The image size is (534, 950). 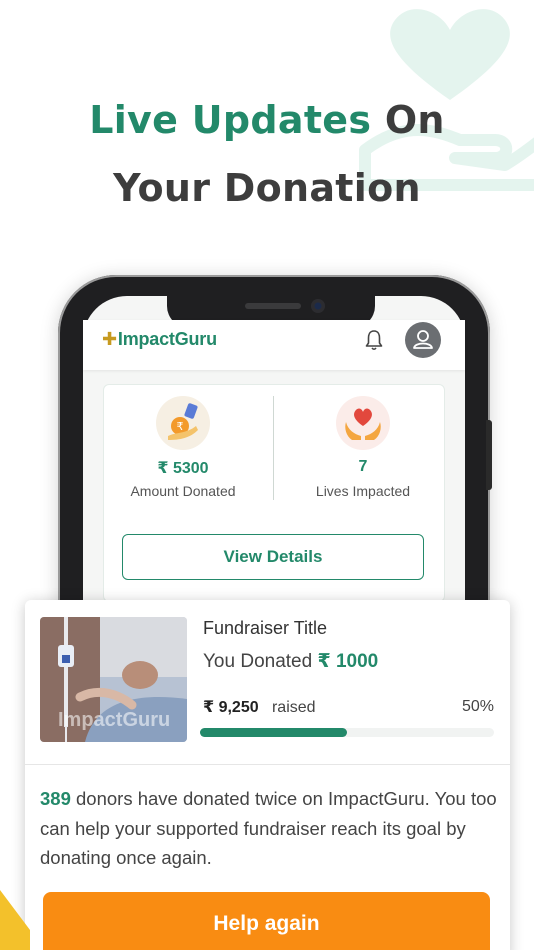 What do you see at coordinates (363, 423) in the screenshot?
I see `heart-hands-icon` at bounding box center [363, 423].